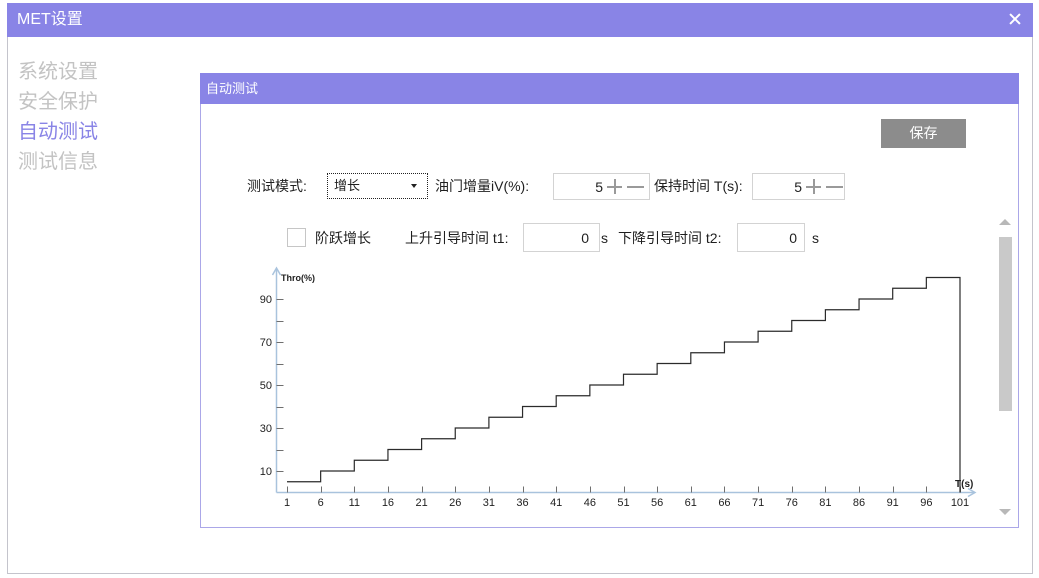 The height and width of the screenshot is (578, 1039). What do you see at coordinates (522, 503) in the screenshot?
I see `x-tick-label: 36` at bounding box center [522, 503].